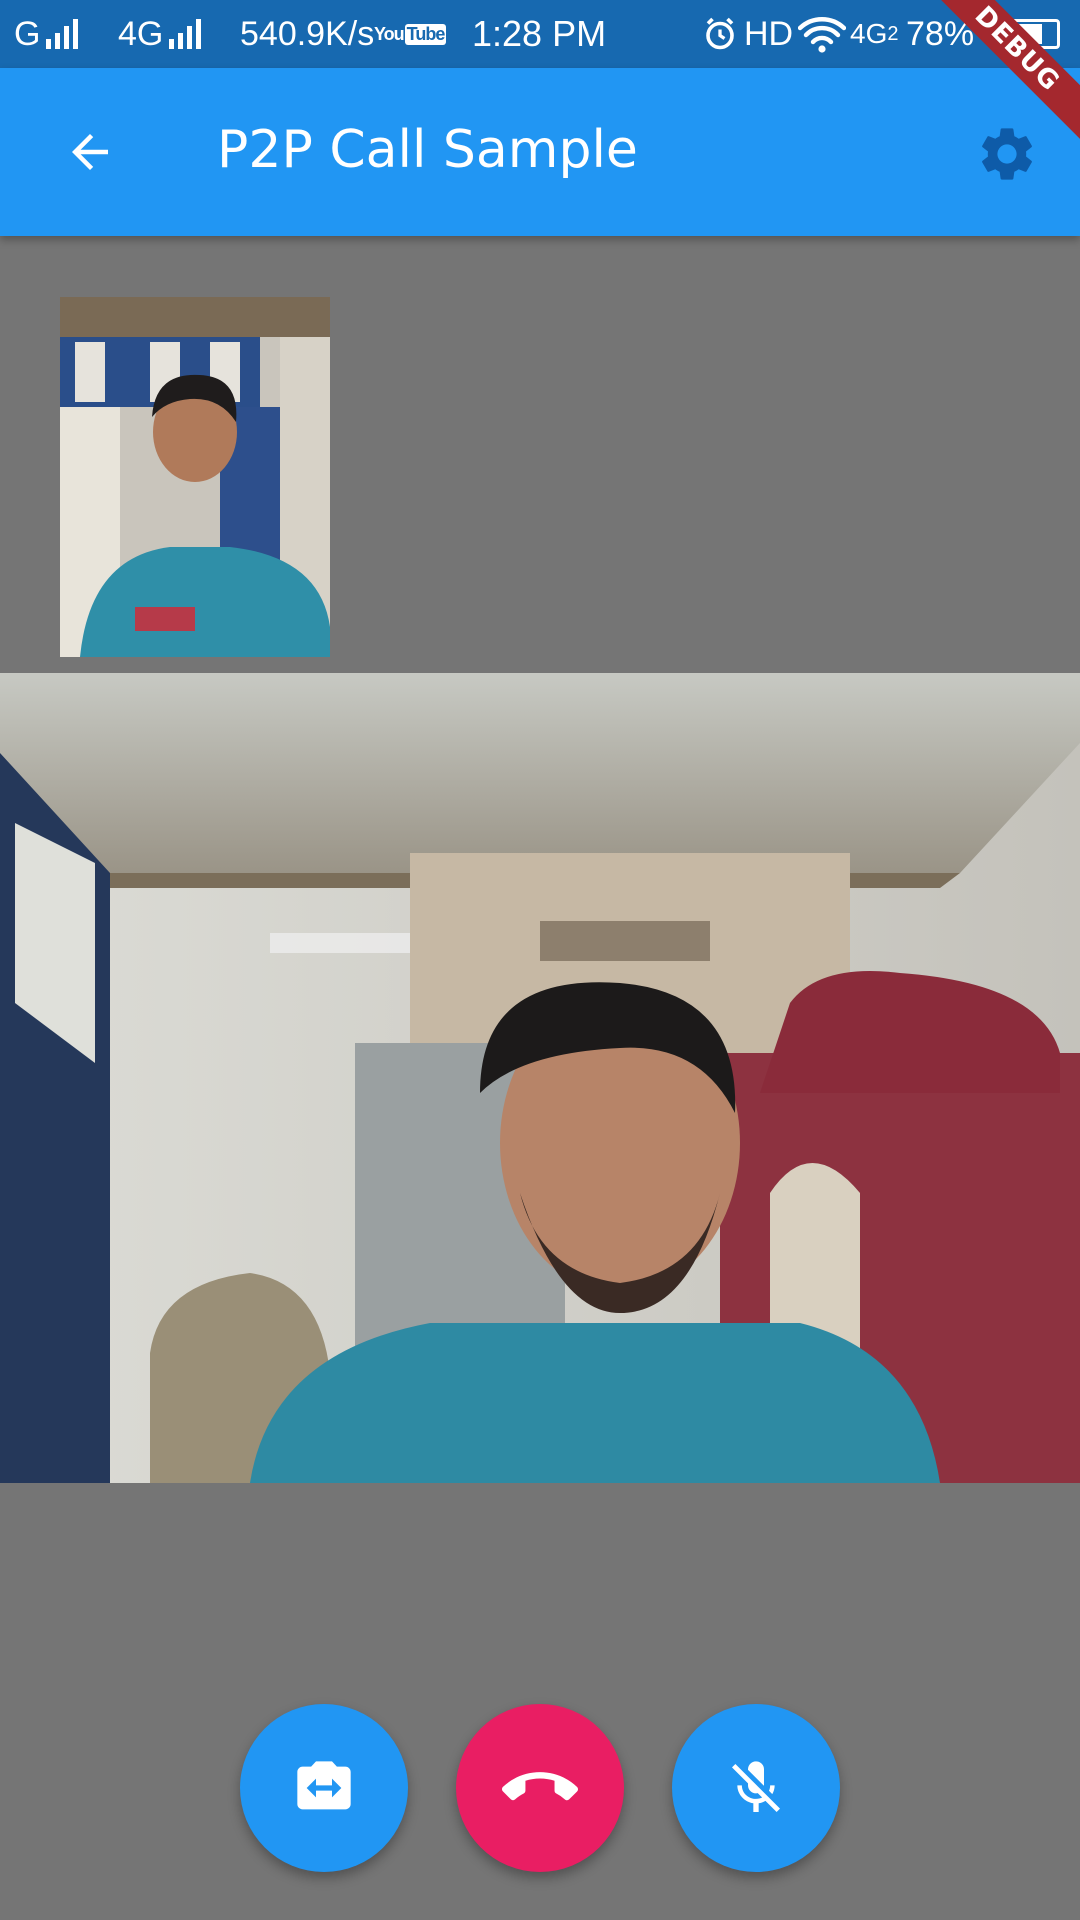 The height and width of the screenshot is (1920, 1080). I want to click on switch-camera-icon, so click(324, 1785).